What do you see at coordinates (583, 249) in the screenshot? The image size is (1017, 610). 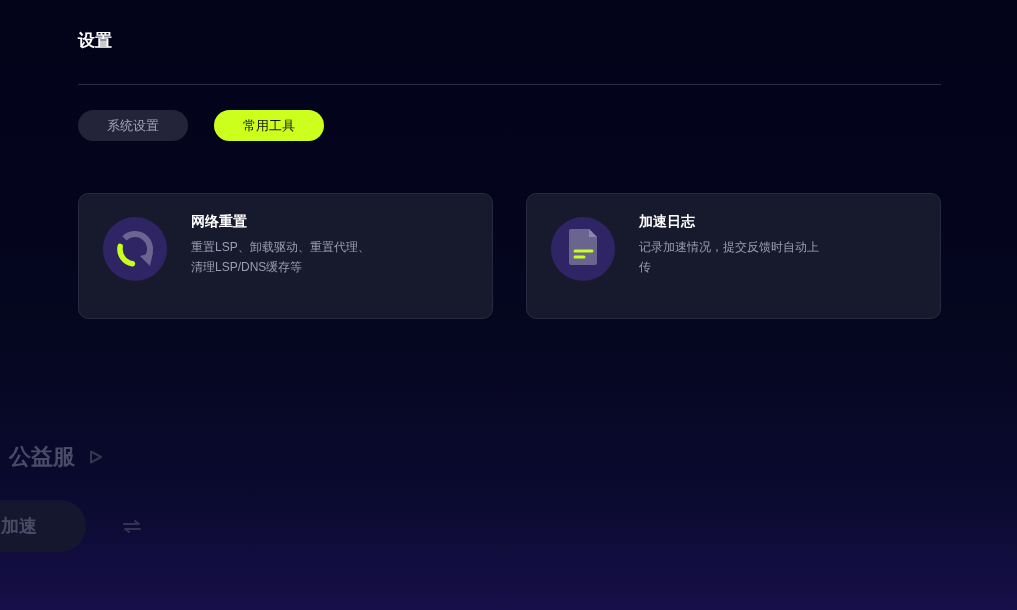 I see `document-icon` at bounding box center [583, 249].